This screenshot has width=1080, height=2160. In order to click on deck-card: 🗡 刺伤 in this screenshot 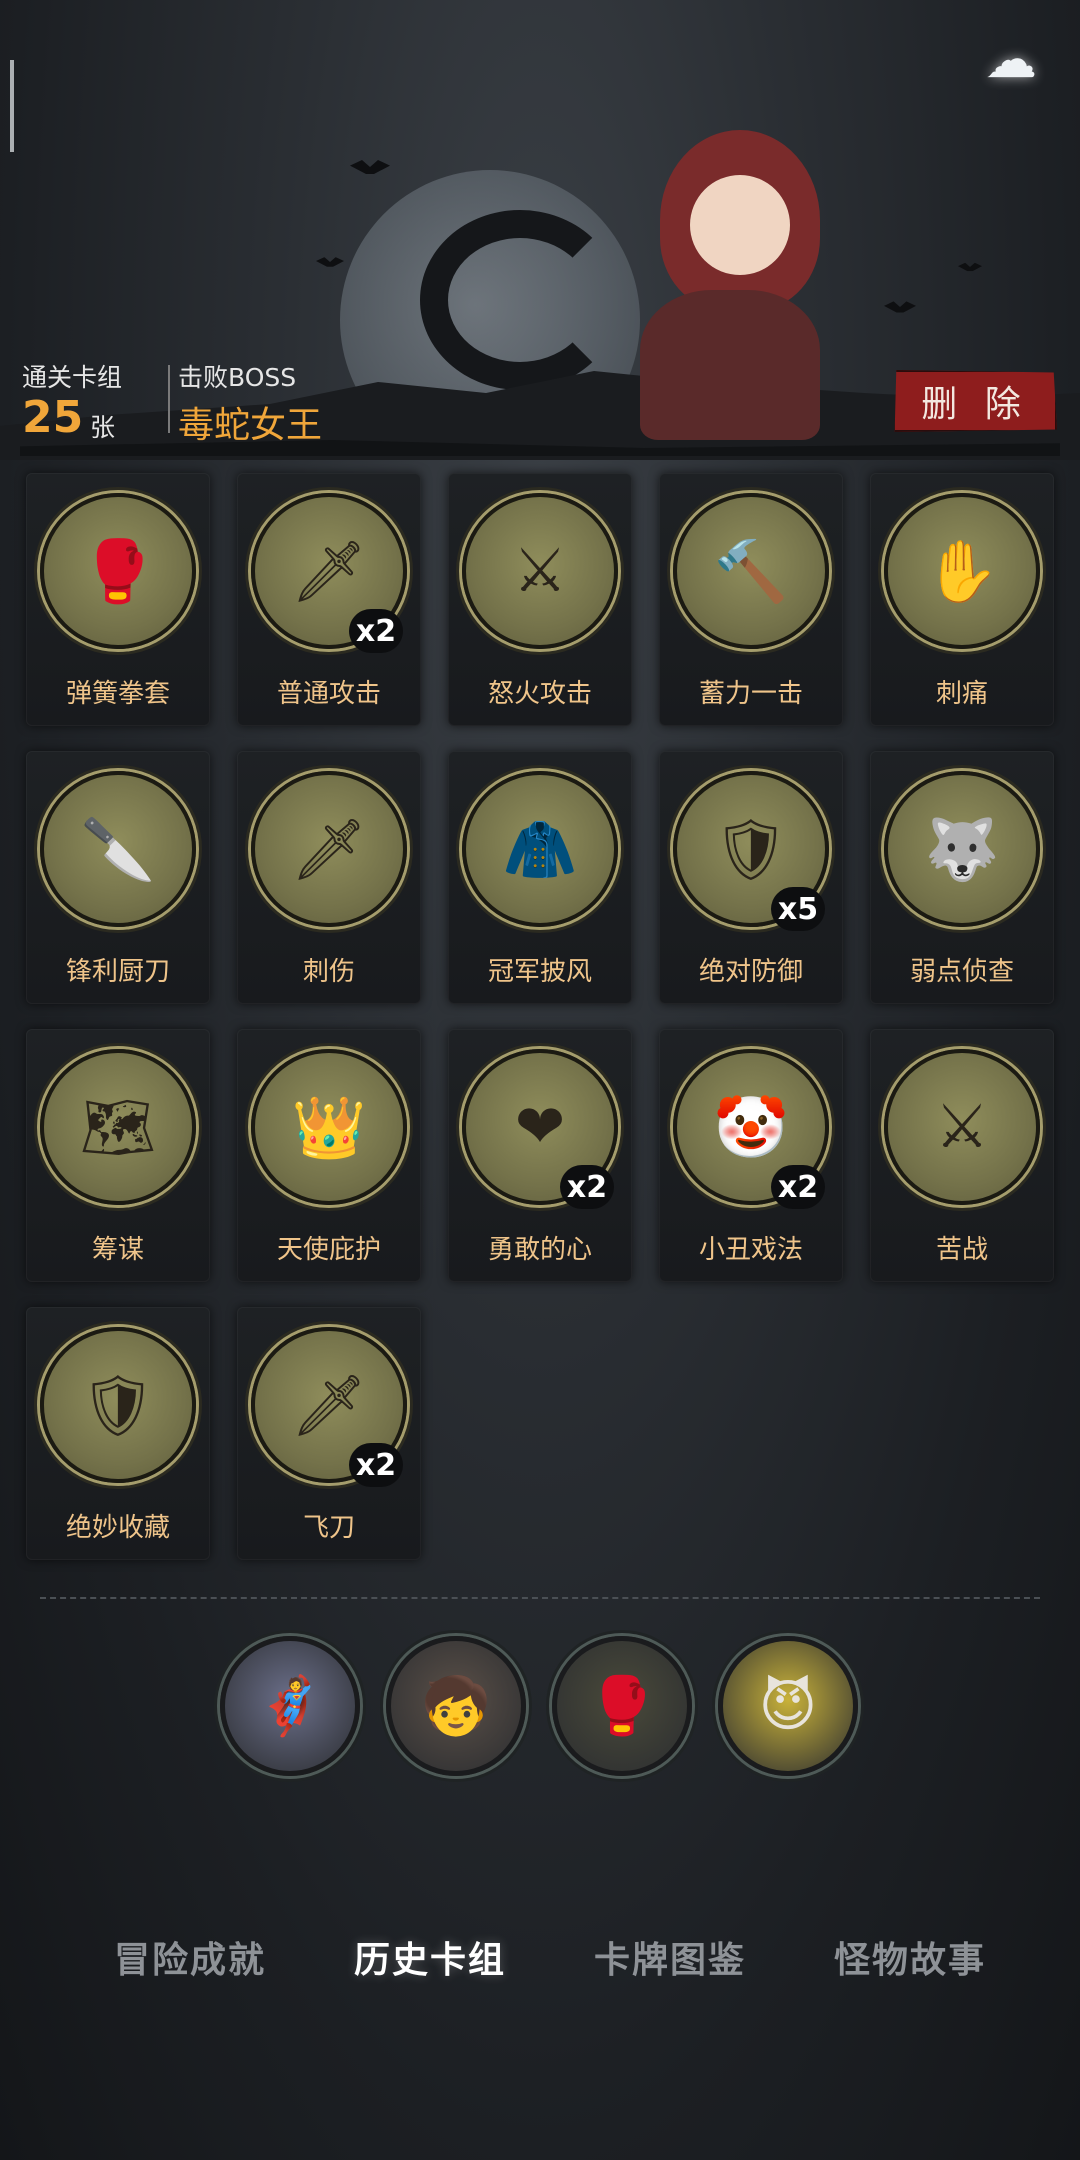, I will do `click(329, 877)`.